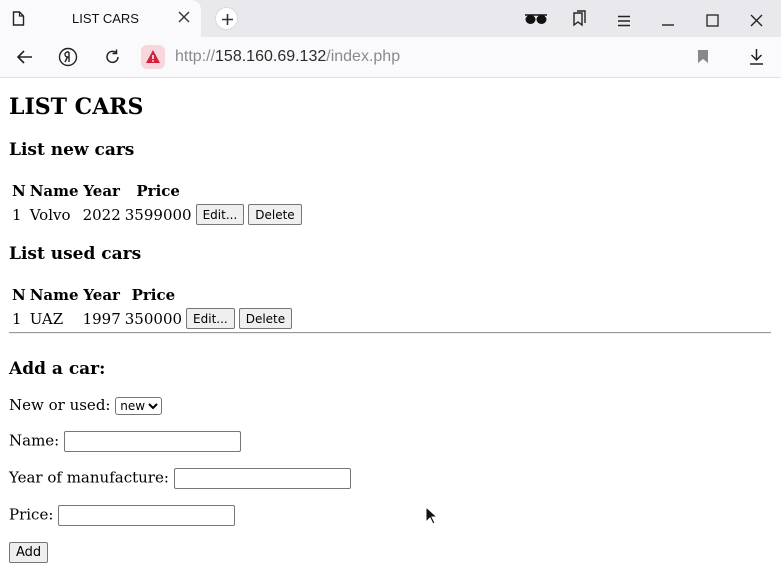  Describe the element at coordinates (101, 214) in the screenshot. I see `cell-year: 2022` at that location.